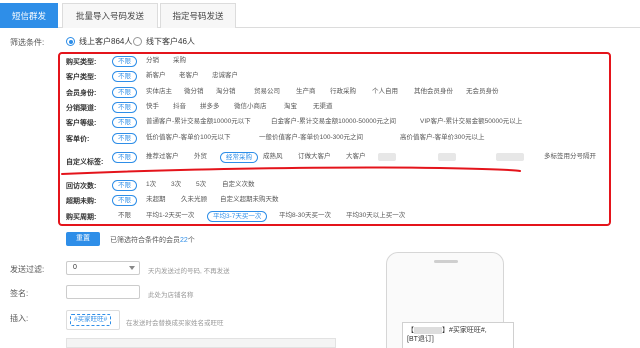 The width and height of the screenshot is (640, 348). Describe the element at coordinates (81, 186) in the screenshot. I see `row-label: 回访次数:` at that location.